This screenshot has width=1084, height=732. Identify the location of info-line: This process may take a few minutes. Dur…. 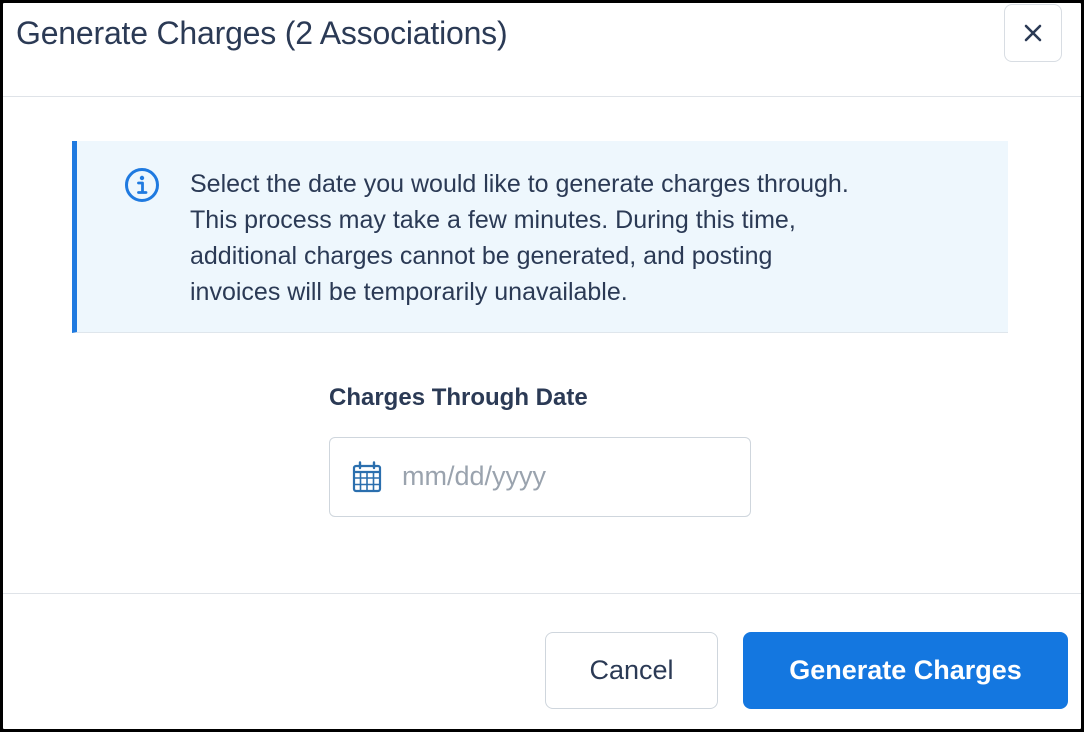
(493, 220).